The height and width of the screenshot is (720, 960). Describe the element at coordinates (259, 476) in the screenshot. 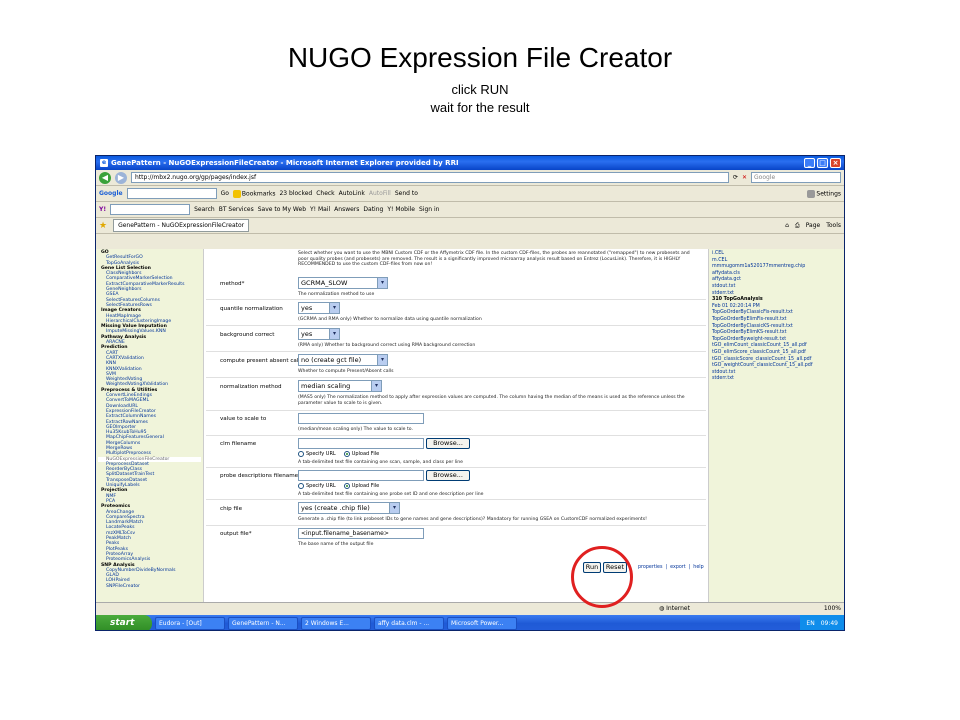

I see `probe-desc-label: probe descriptions filename` at that location.